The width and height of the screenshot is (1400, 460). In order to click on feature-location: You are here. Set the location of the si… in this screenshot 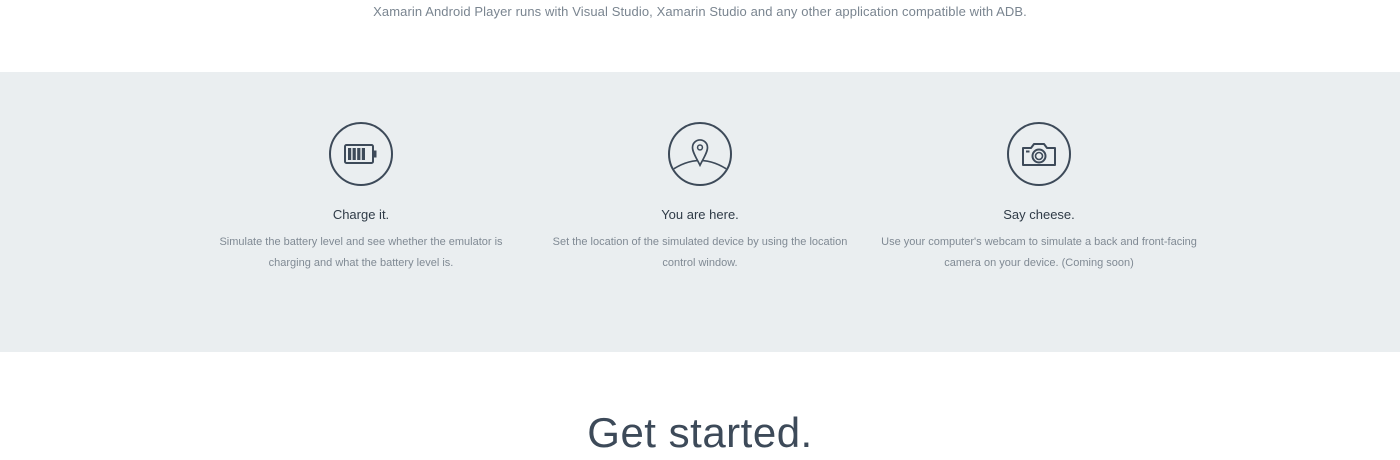, I will do `click(700, 198)`.